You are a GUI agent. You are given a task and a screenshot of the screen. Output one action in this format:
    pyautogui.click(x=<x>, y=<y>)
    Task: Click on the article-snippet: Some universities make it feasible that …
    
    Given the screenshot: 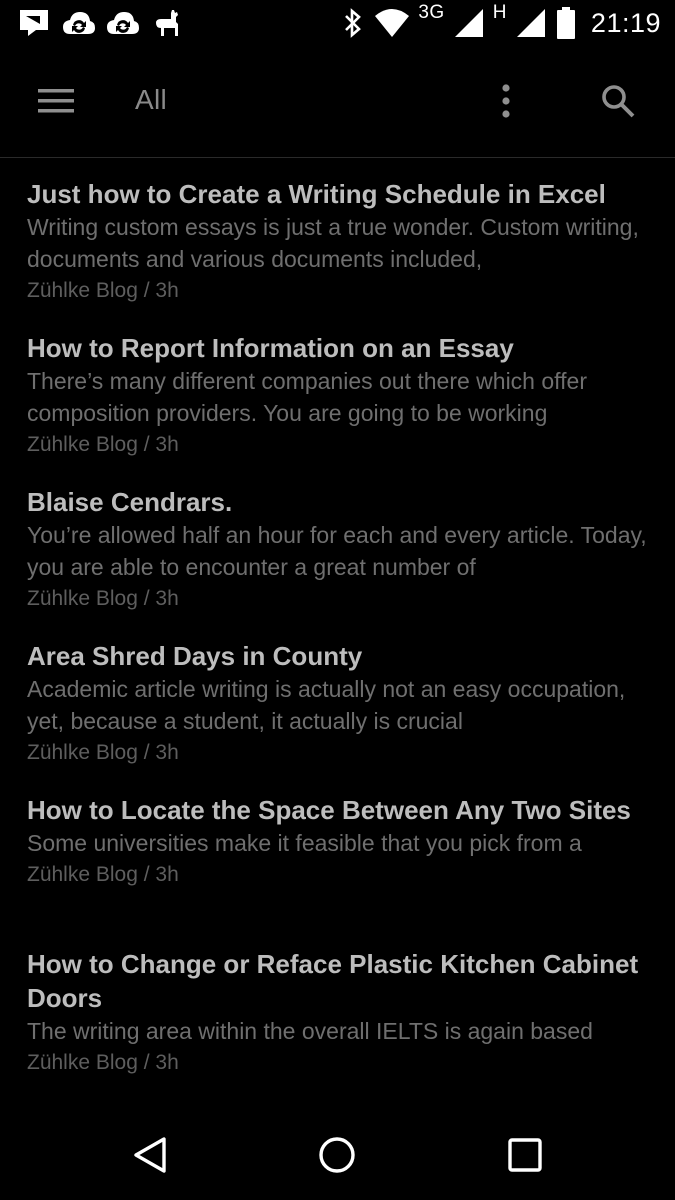 What is the action you would take?
    pyautogui.click(x=304, y=843)
    